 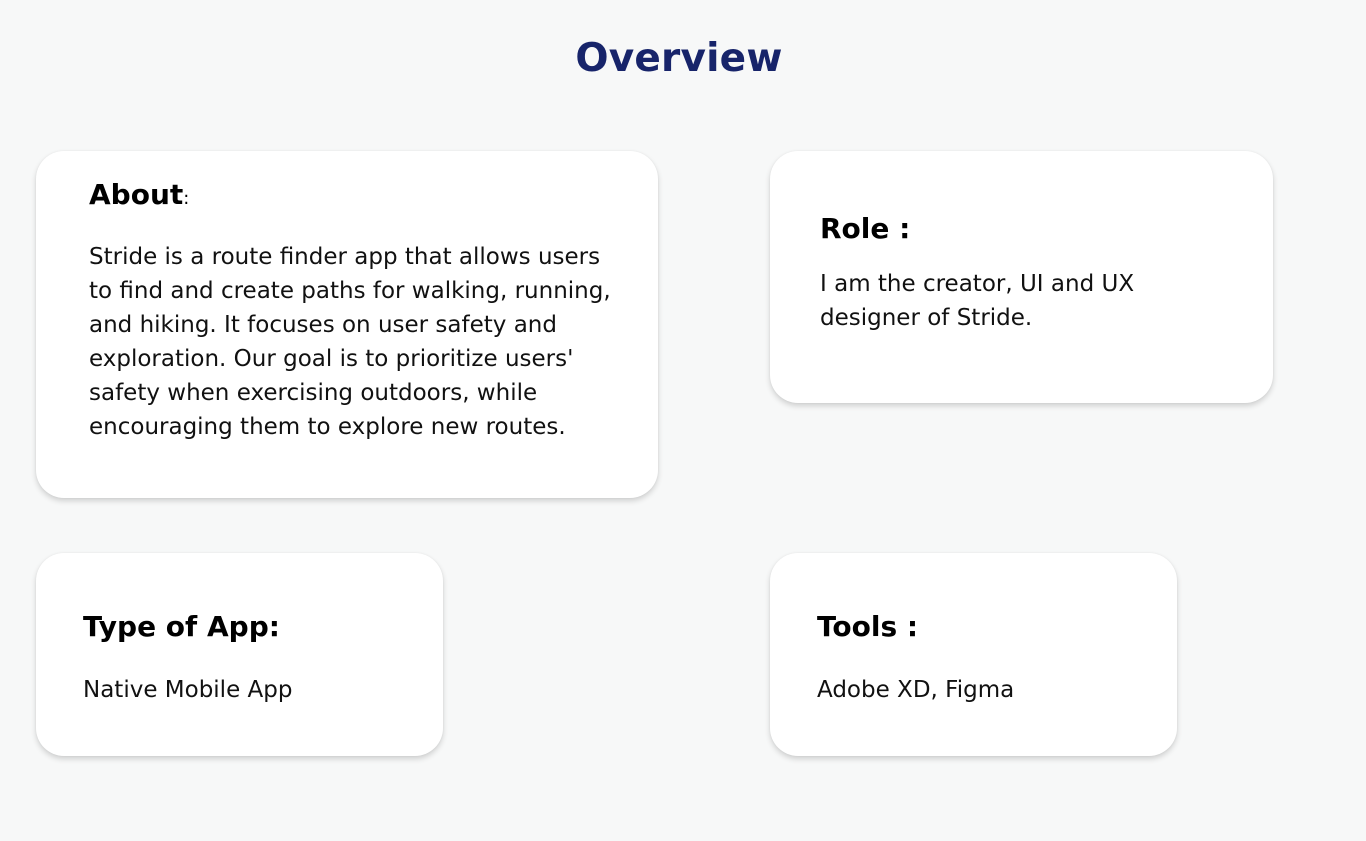 What do you see at coordinates (181, 626) in the screenshot?
I see `type-of-app-heading: Type of App:` at bounding box center [181, 626].